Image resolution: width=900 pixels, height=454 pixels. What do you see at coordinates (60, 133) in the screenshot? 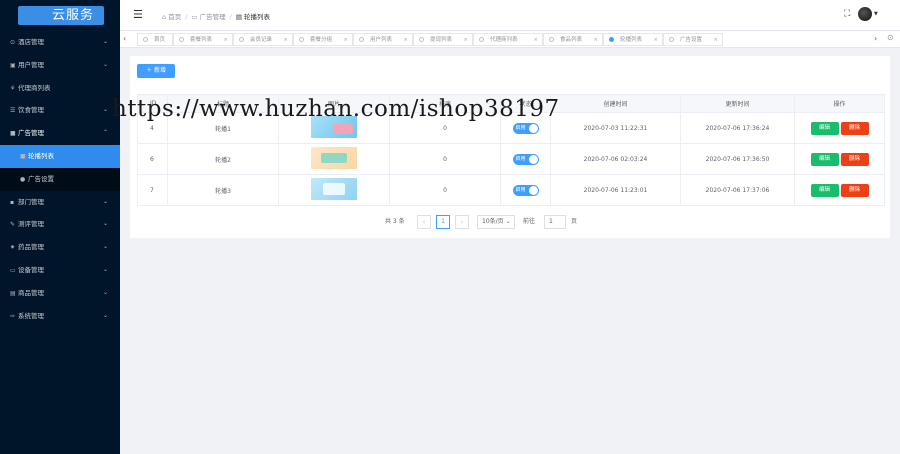
I see `sidebar-item: ■ 广告管理 ⌃` at bounding box center [60, 133].